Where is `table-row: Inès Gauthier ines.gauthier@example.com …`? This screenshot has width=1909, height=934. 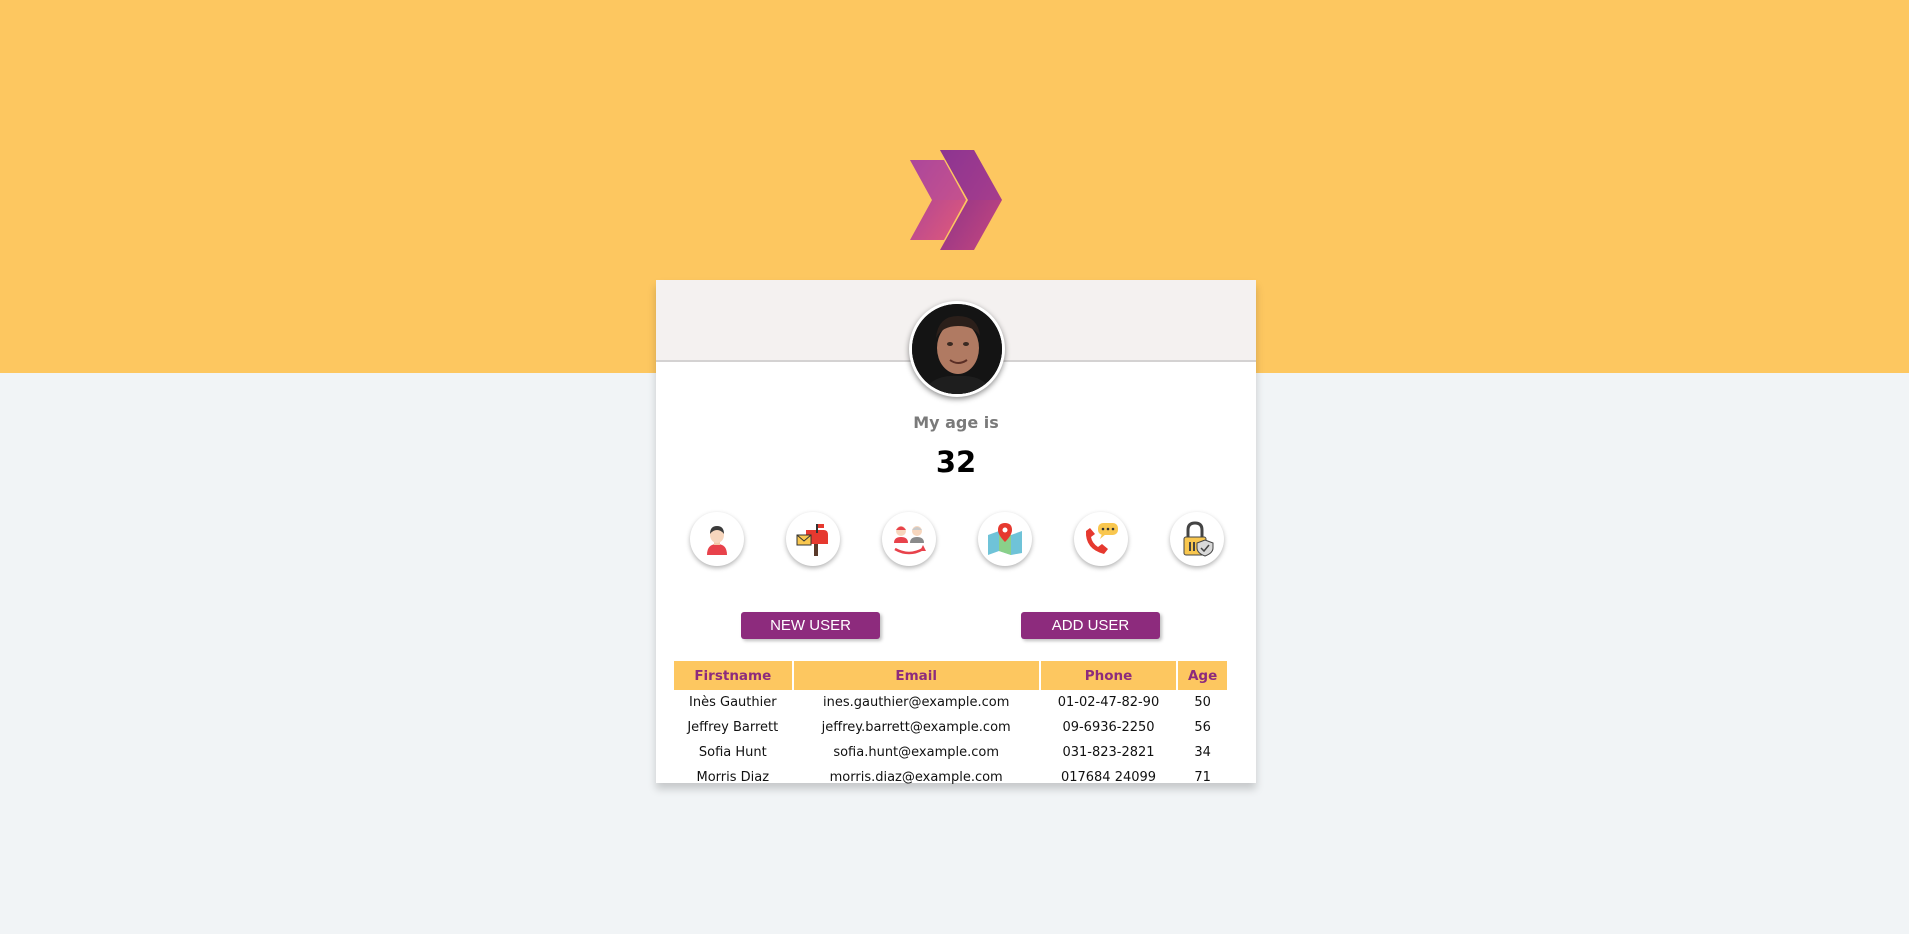 table-row: Inès Gauthier ines.gauthier@example.com … is located at coordinates (950, 702).